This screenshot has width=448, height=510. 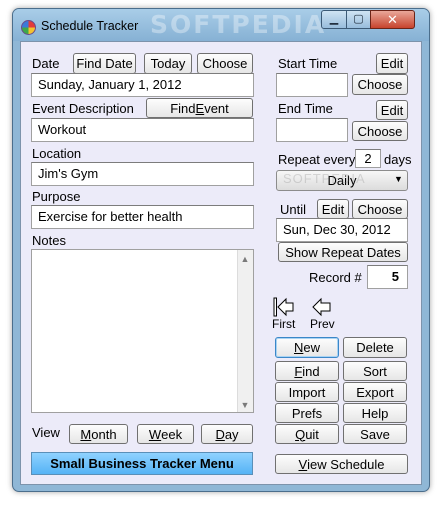 What do you see at coordinates (375, 392) in the screenshot?
I see `export-button: Export` at bounding box center [375, 392].